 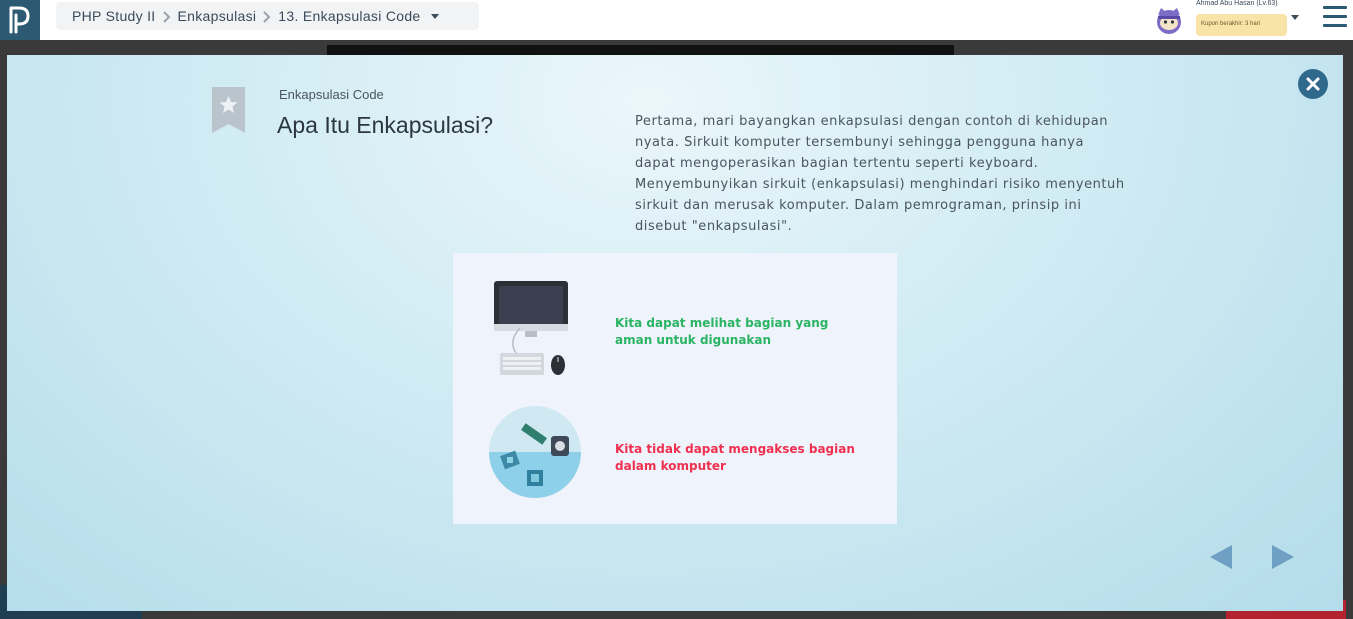 I want to click on coupon-badge: Kupon berakhir: 3 hari, so click(x=1241, y=25).